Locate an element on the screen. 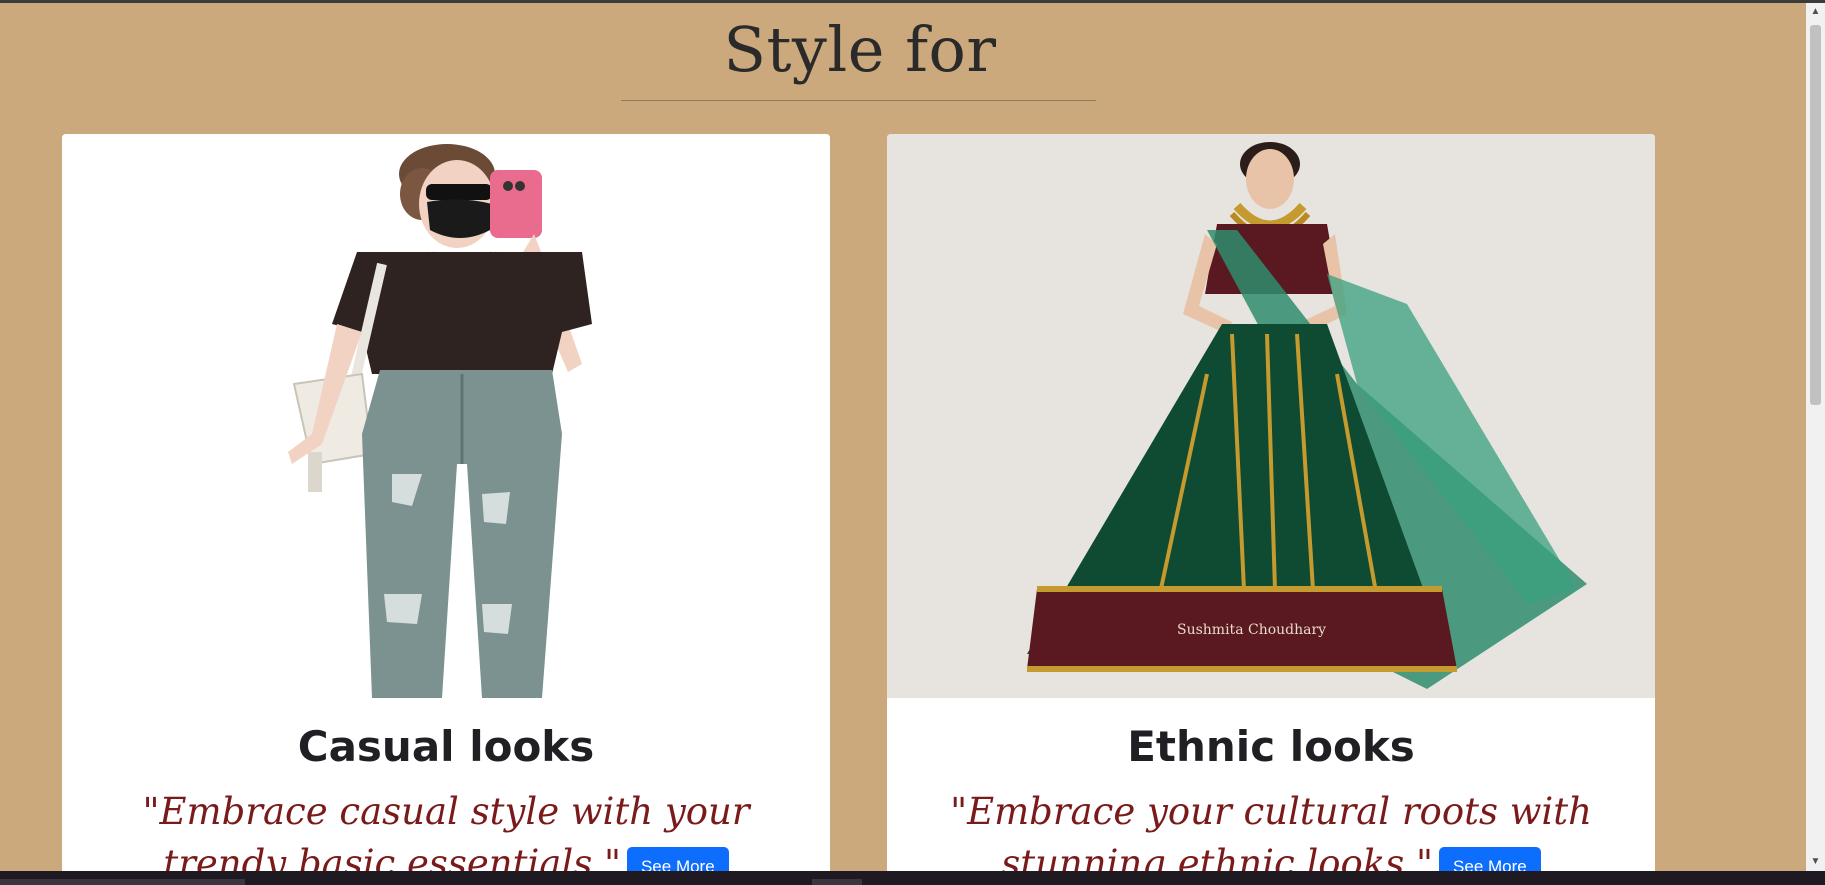 The image size is (1825, 885). vertical-scrollbar: ▲ ▼ is located at coordinates (1815, 437).